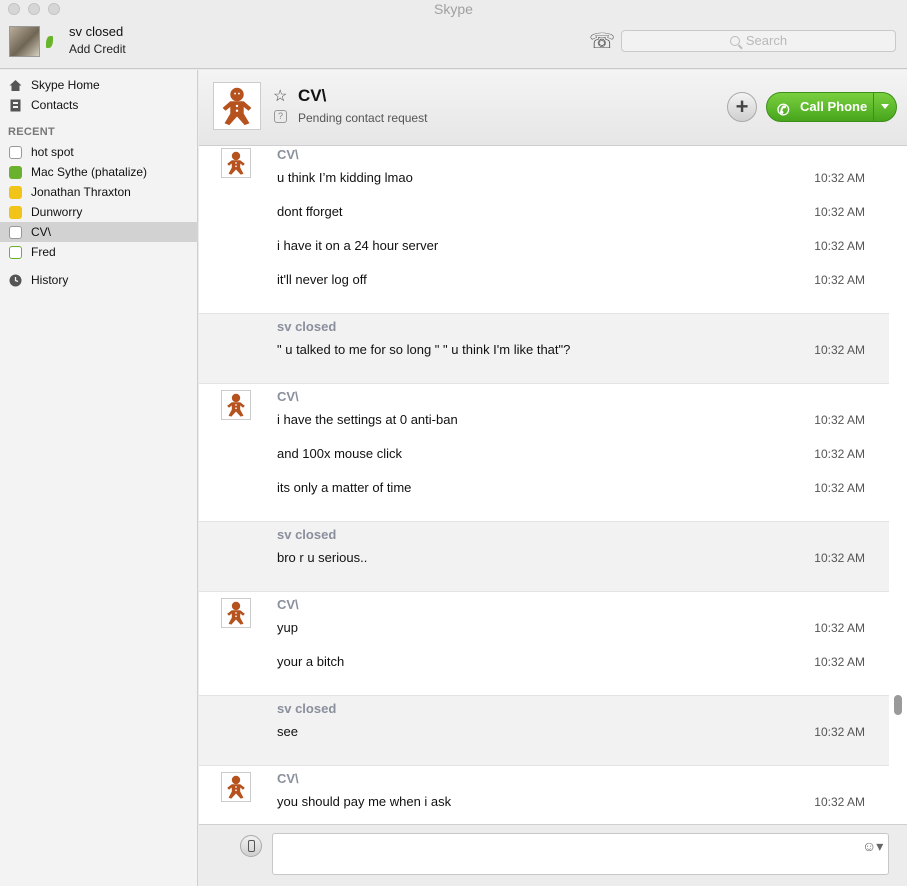 Image resolution: width=907 pixels, height=886 pixels. I want to click on recent-item-label: CV\, so click(41, 232).